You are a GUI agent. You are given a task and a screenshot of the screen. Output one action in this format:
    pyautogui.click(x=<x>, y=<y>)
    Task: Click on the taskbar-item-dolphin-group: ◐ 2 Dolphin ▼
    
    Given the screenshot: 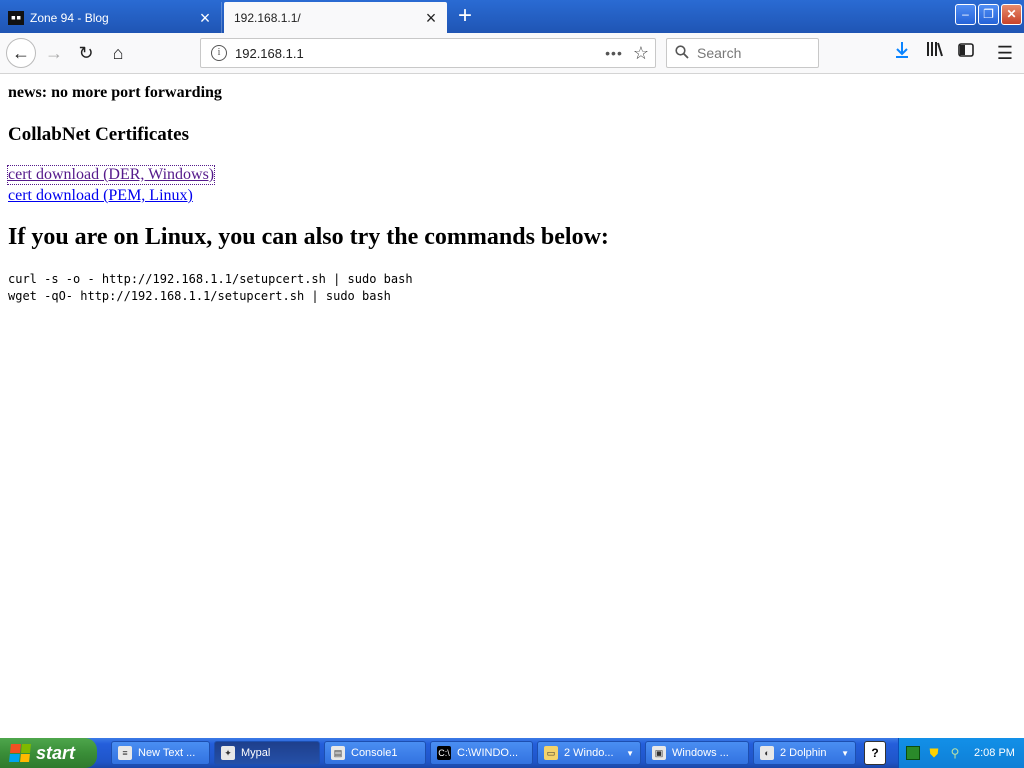 What is the action you would take?
    pyautogui.click(x=804, y=753)
    